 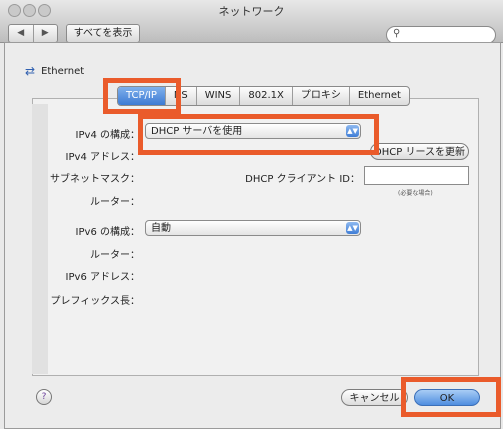 I want to click on ipv4-address-label: IPv4 アドレス：, so click(x=102, y=157).